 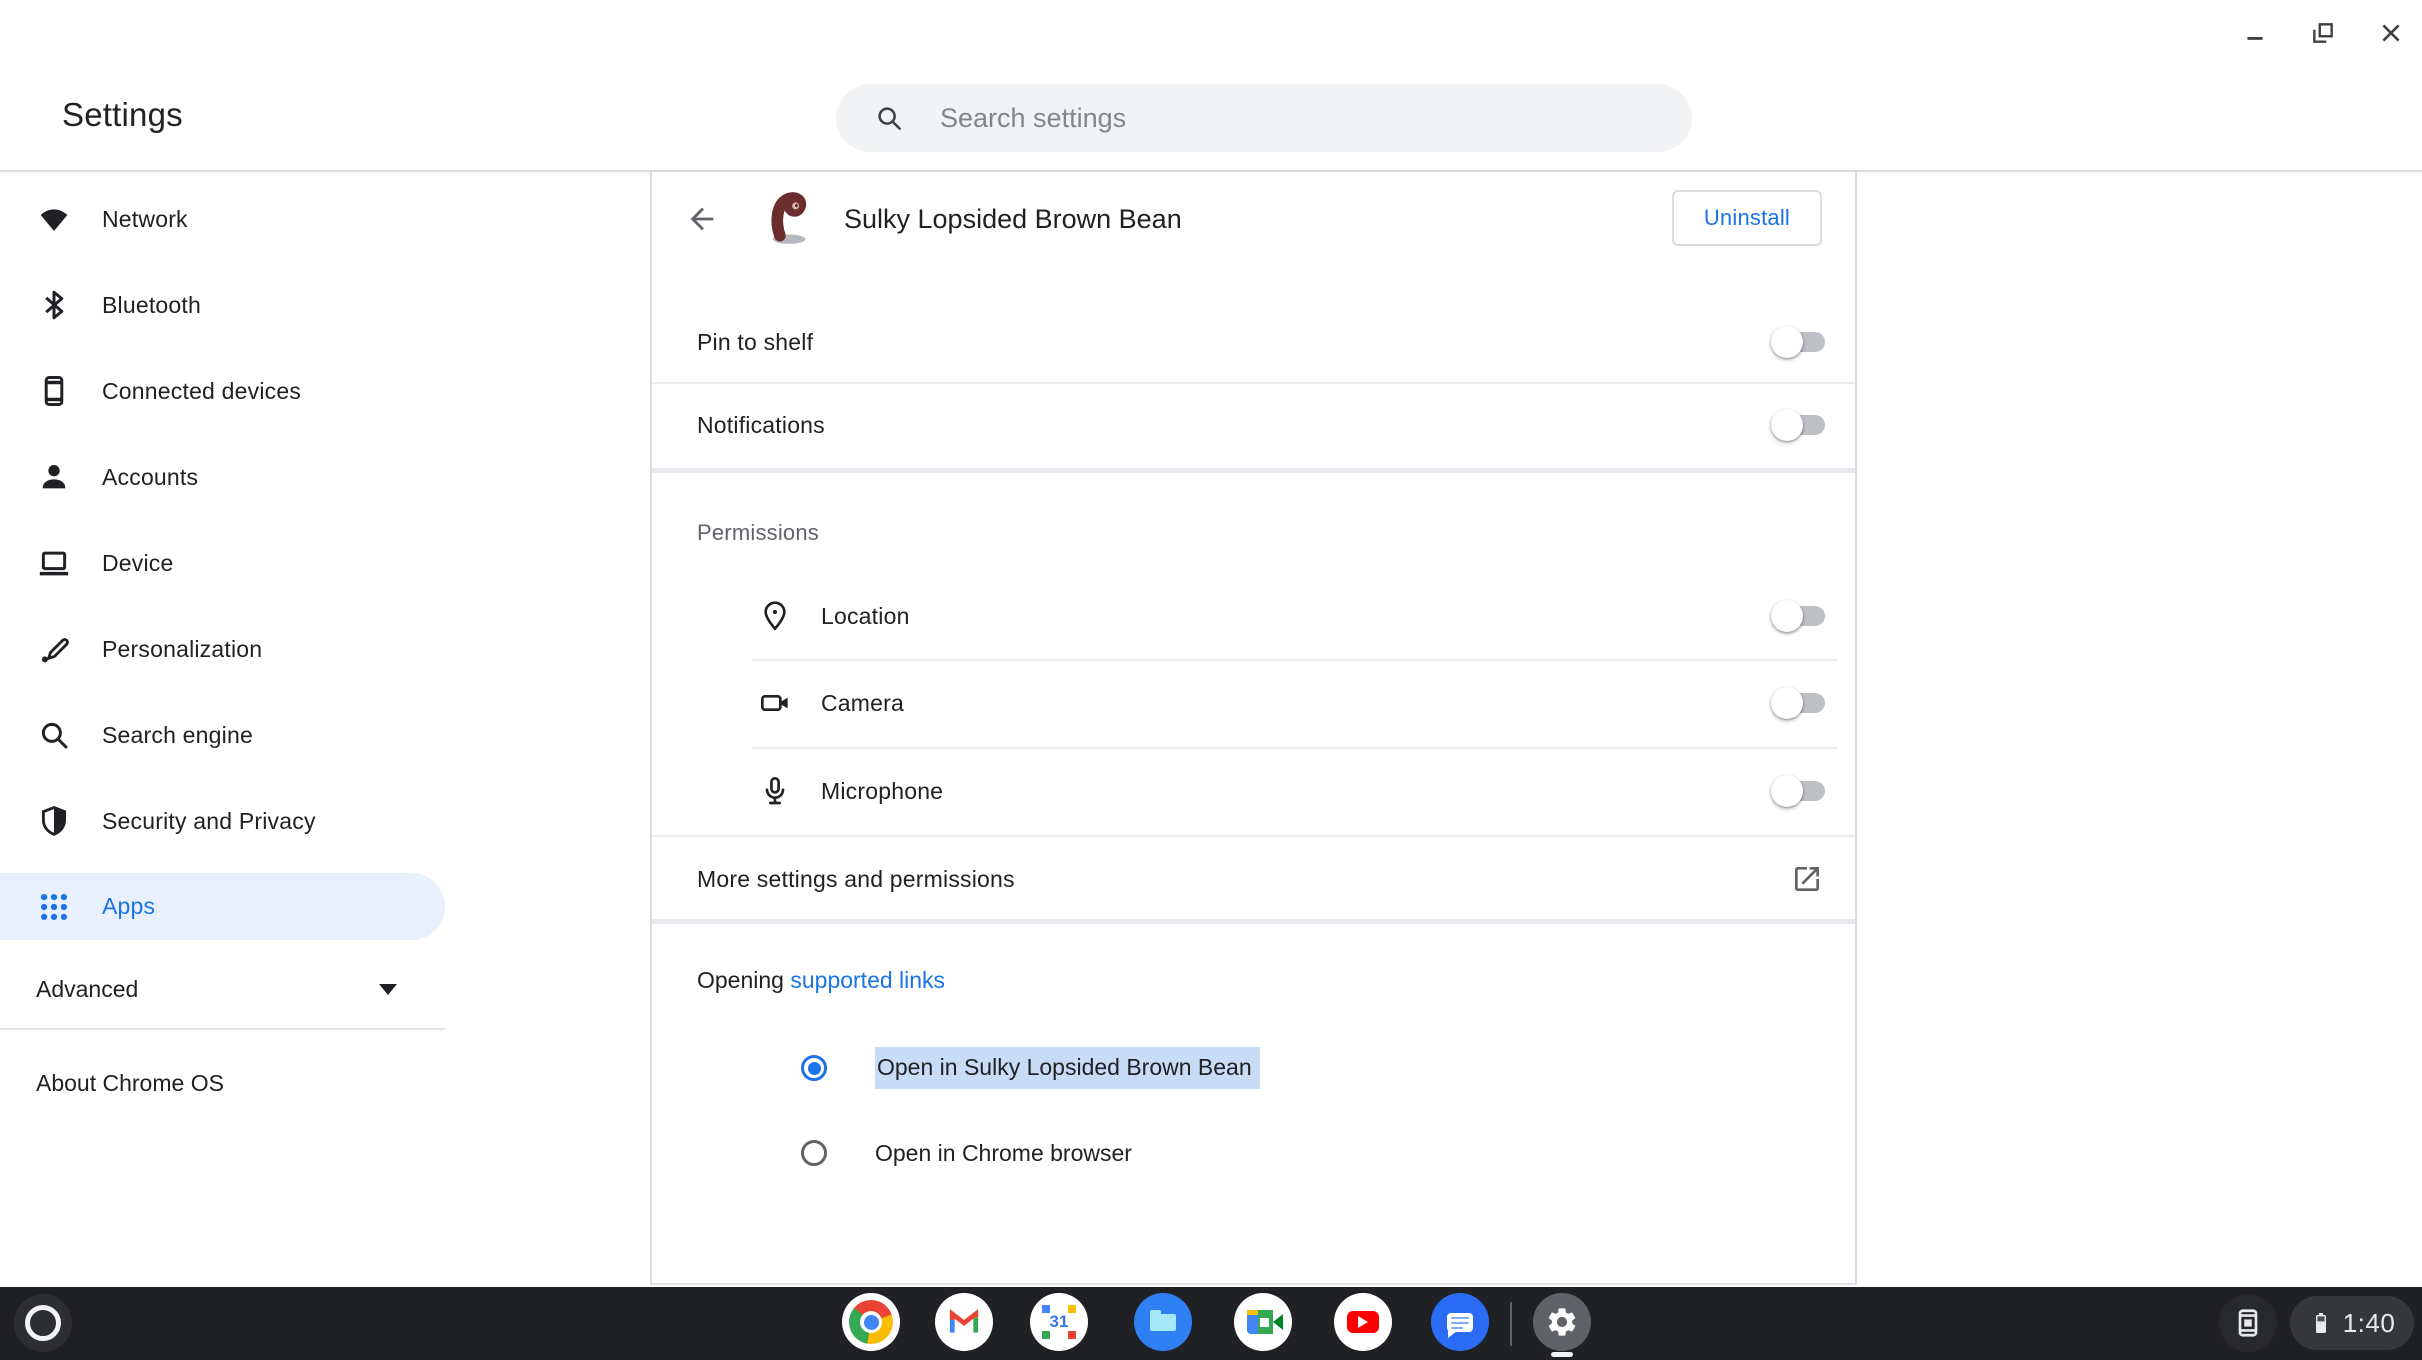 I want to click on shelf-app-youtube, so click(x=1363, y=1322).